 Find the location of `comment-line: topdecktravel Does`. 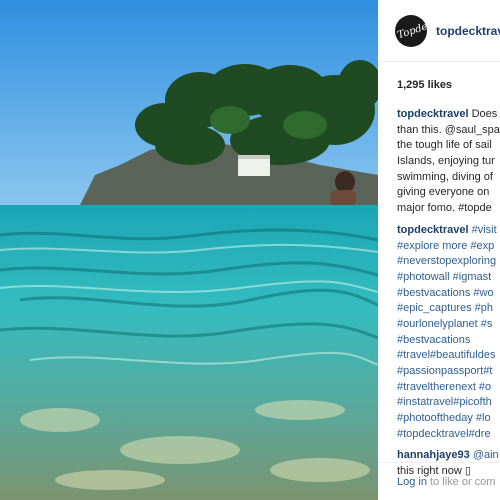

comment-line: topdecktravel Does is located at coordinates (448, 115).